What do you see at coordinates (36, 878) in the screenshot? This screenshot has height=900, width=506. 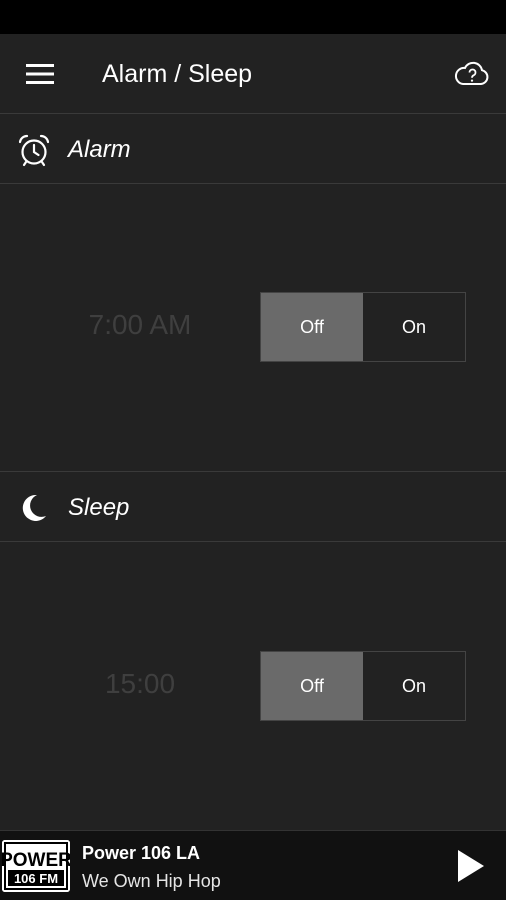 I see `logo-text-bottom: 106 FM` at bounding box center [36, 878].